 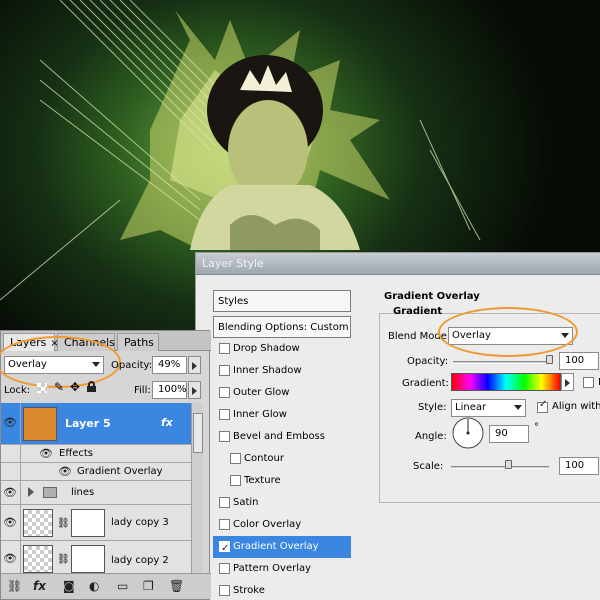 I want to click on style-item-label: Inner Glow, so click(x=260, y=414).